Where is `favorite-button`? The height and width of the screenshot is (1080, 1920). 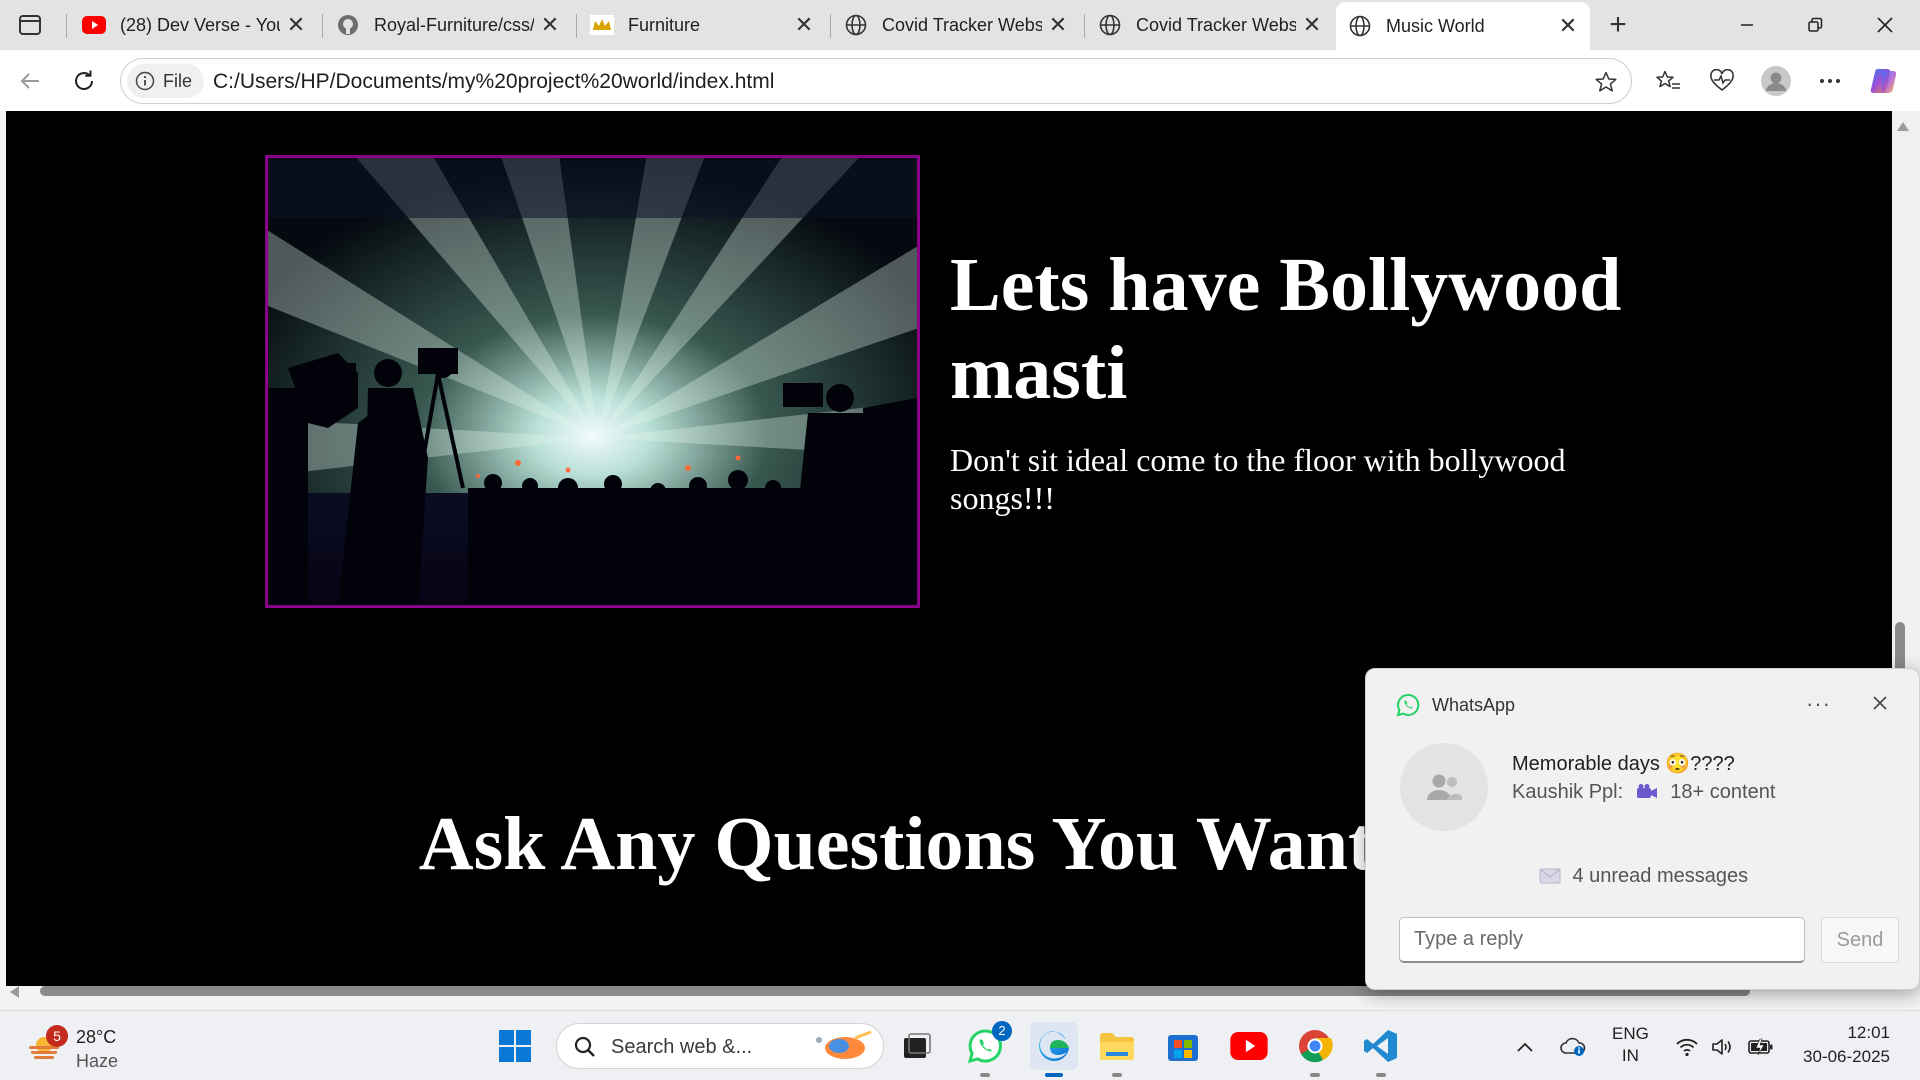
favorite-button is located at coordinates (1606, 82).